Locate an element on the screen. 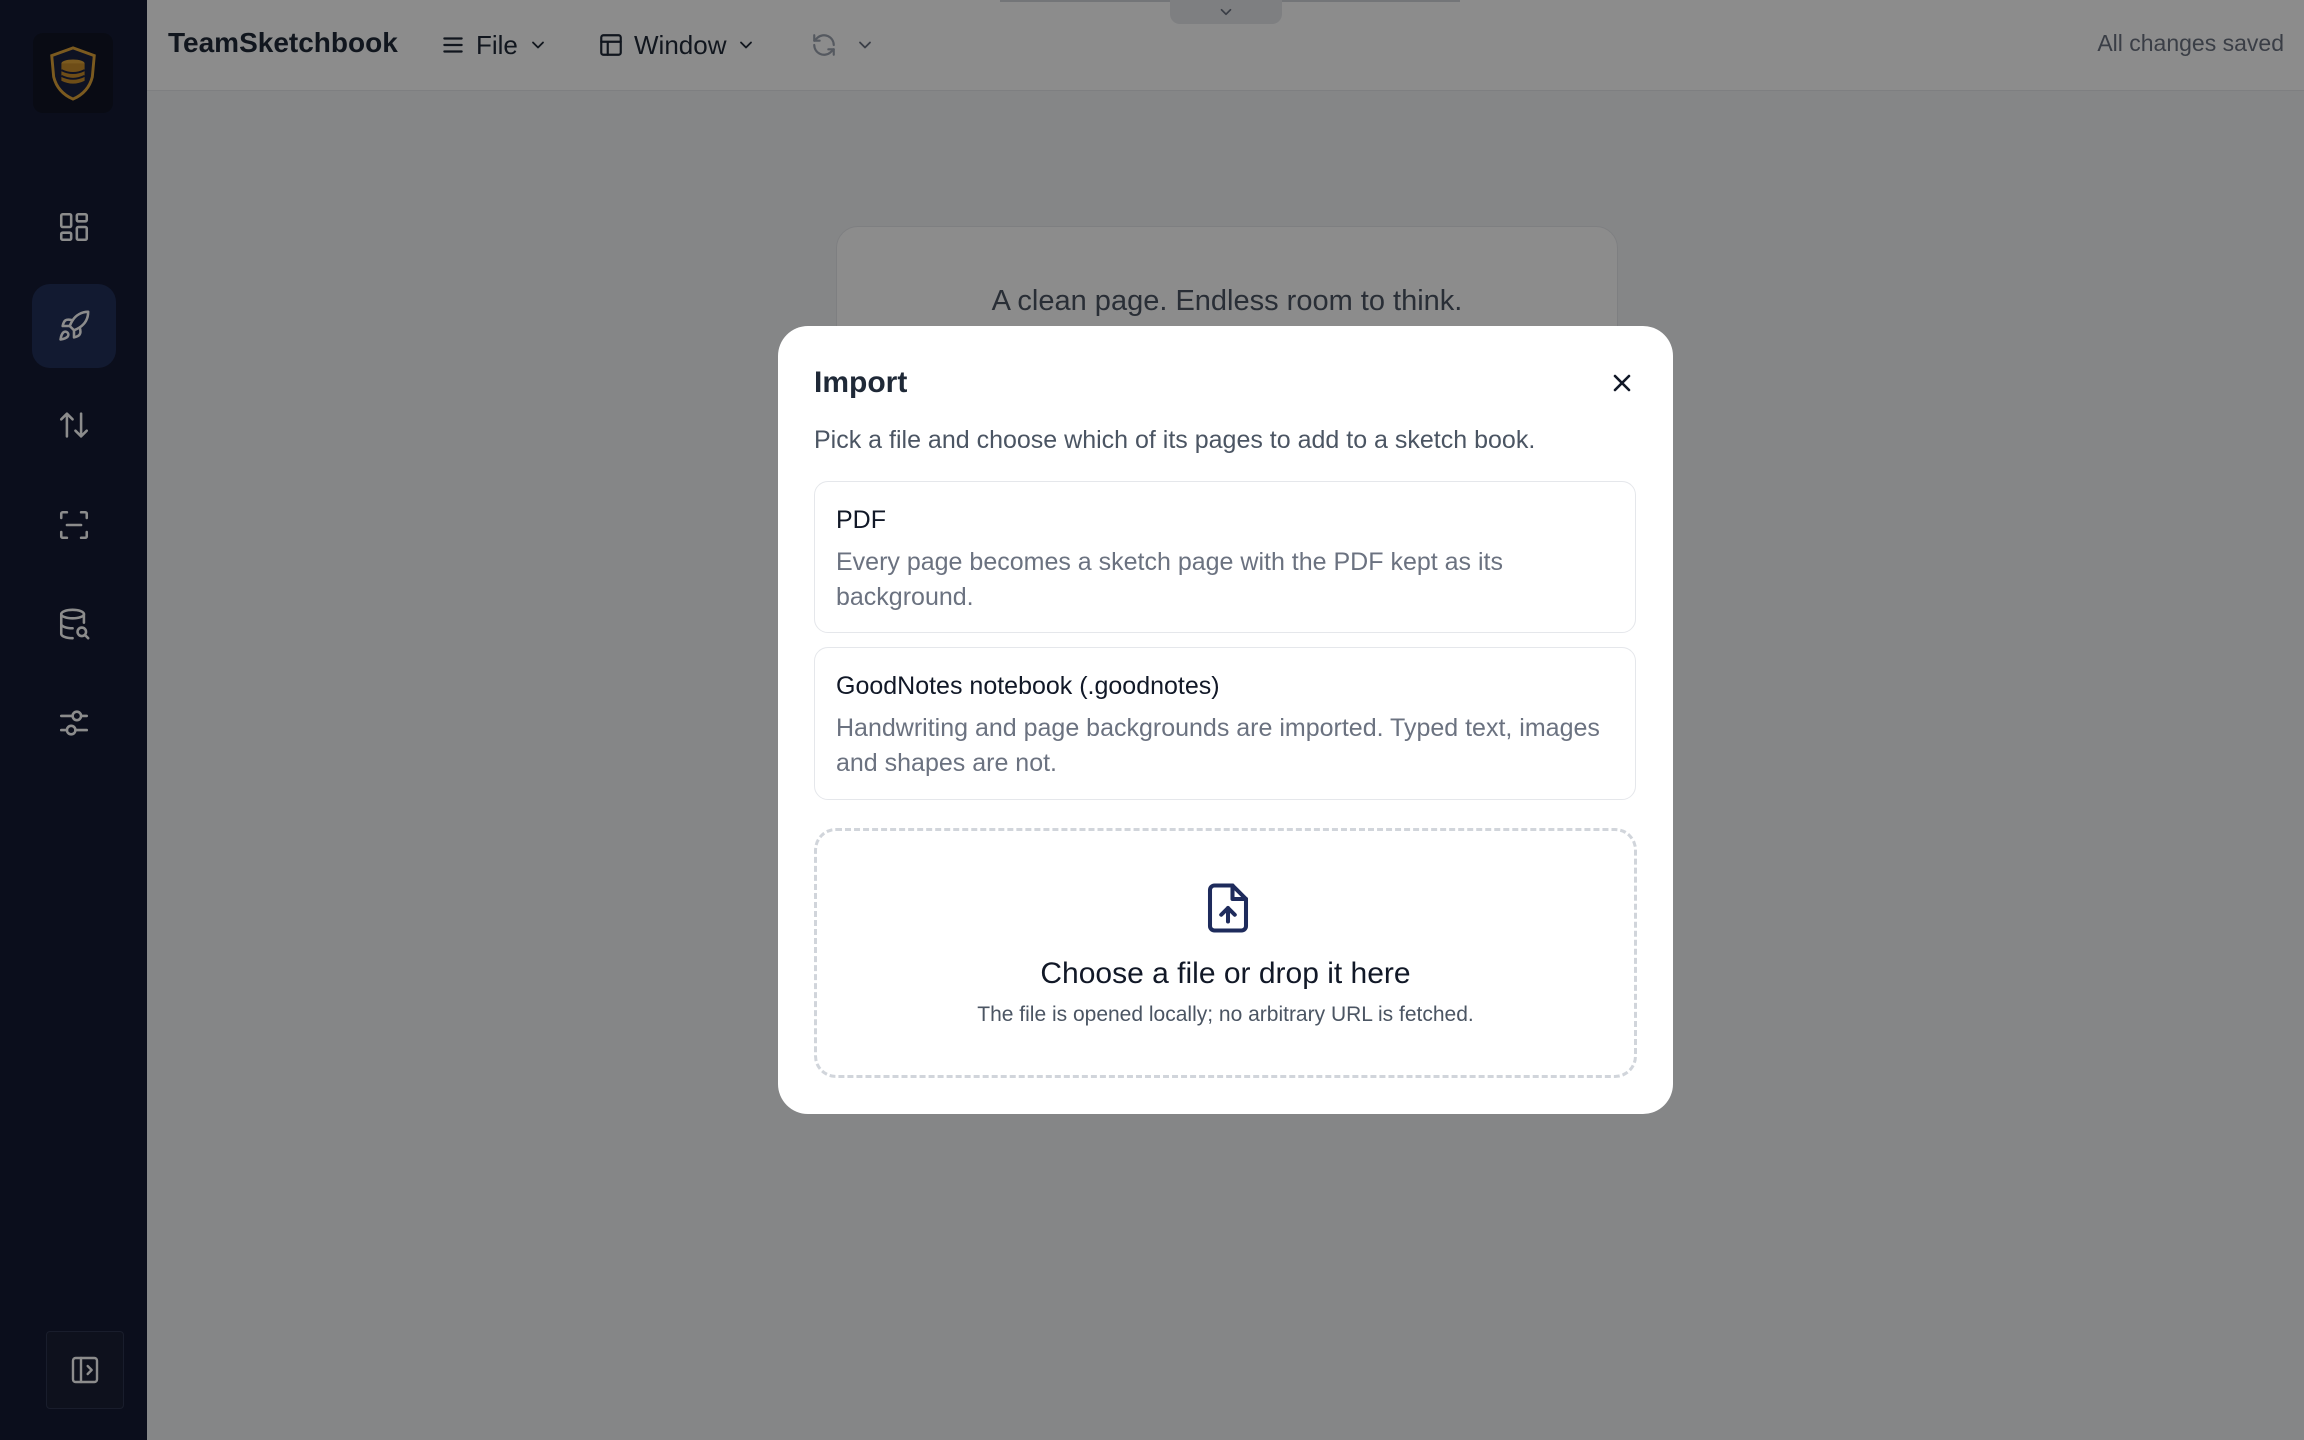  option-title: PDF is located at coordinates (861, 520).